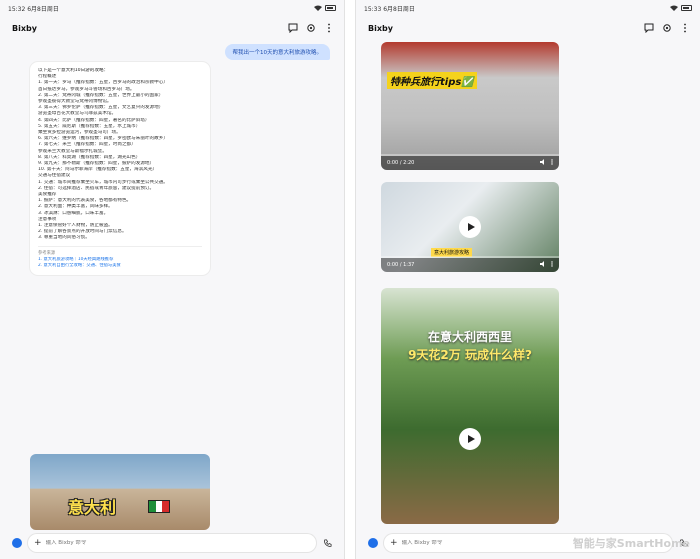 The height and width of the screenshot is (559, 700). What do you see at coordinates (177, 543) in the screenshot?
I see `command-input` at bounding box center [177, 543].